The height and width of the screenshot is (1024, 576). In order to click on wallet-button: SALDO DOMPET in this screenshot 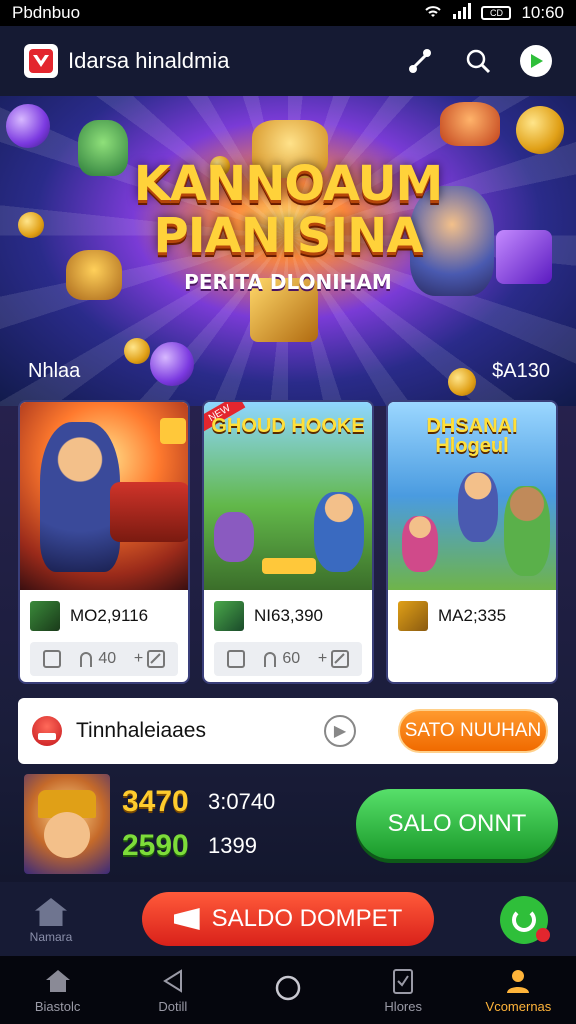, I will do `click(288, 919)`.